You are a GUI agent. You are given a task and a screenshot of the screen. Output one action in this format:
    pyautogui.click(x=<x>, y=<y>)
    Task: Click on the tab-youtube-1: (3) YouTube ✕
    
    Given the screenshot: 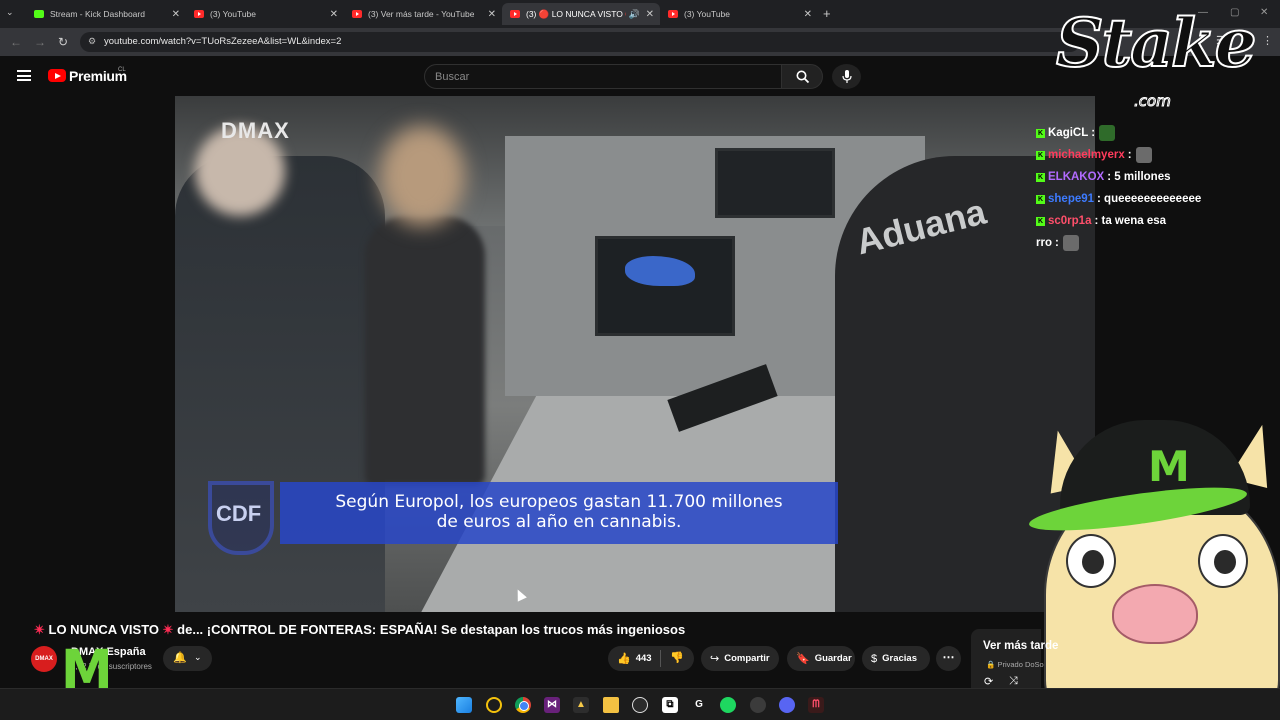 What is the action you would take?
    pyautogui.click(x=265, y=14)
    